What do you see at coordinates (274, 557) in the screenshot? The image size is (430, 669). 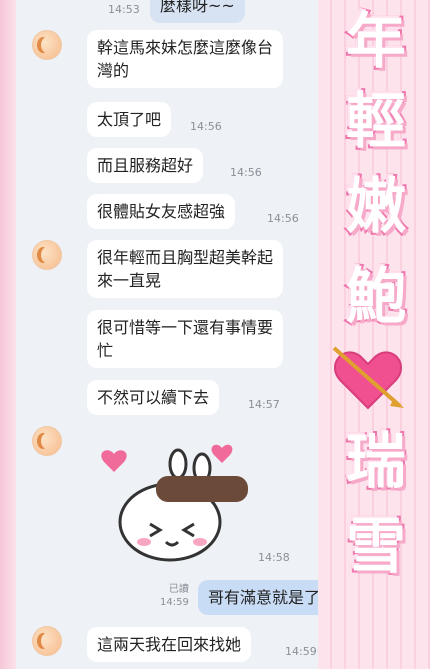 I see `message-time: 14:58` at bounding box center [274, 557].